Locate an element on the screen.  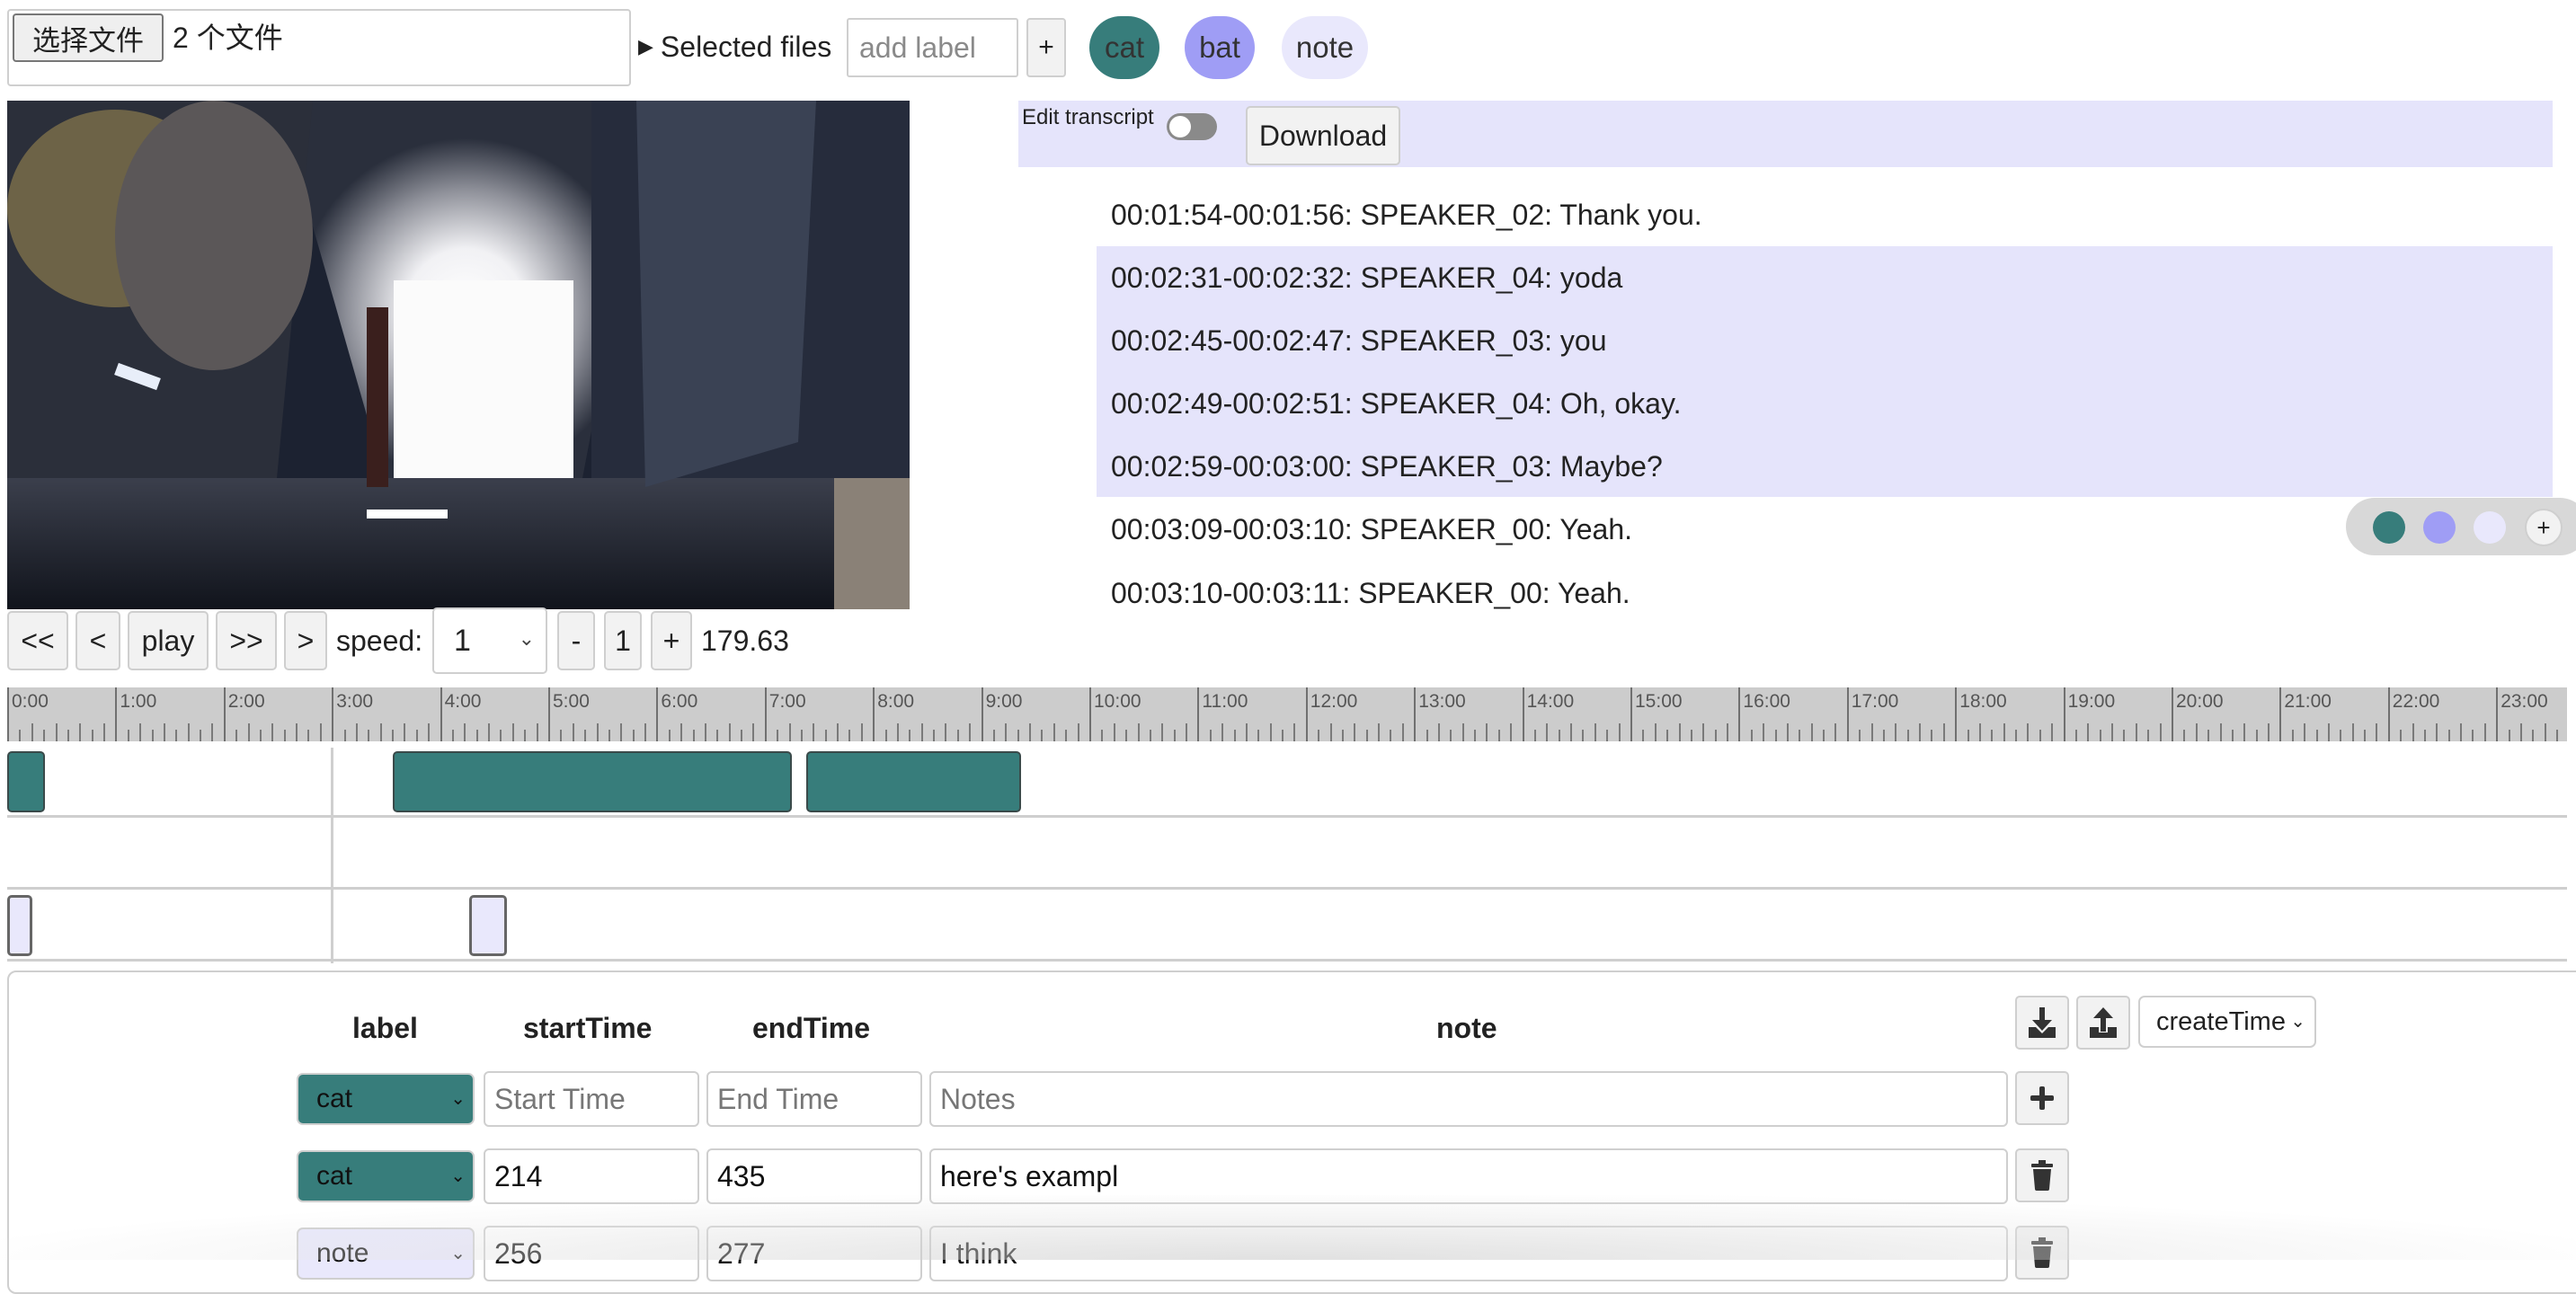
step-value: 1 is located at coordinates (623, 640).